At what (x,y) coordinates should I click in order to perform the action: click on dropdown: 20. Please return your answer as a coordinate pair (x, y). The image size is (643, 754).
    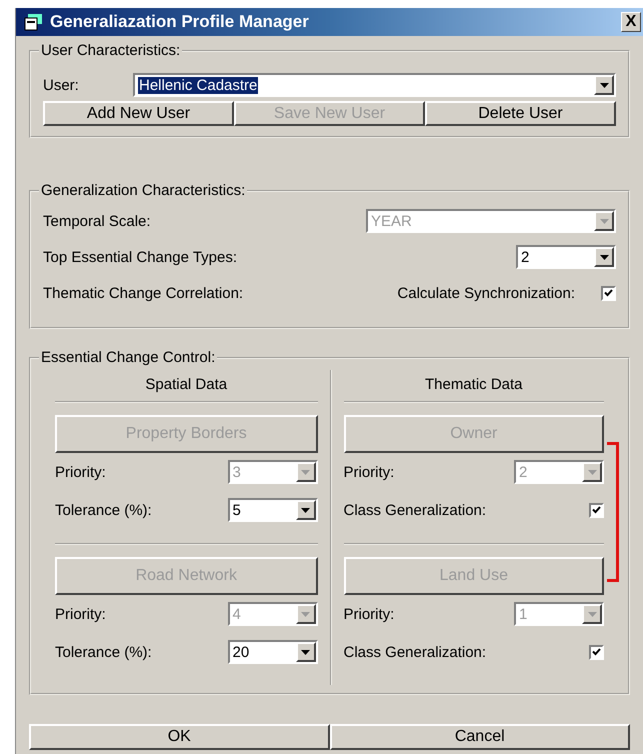
    Looking at the image, I should click on (273, 652).